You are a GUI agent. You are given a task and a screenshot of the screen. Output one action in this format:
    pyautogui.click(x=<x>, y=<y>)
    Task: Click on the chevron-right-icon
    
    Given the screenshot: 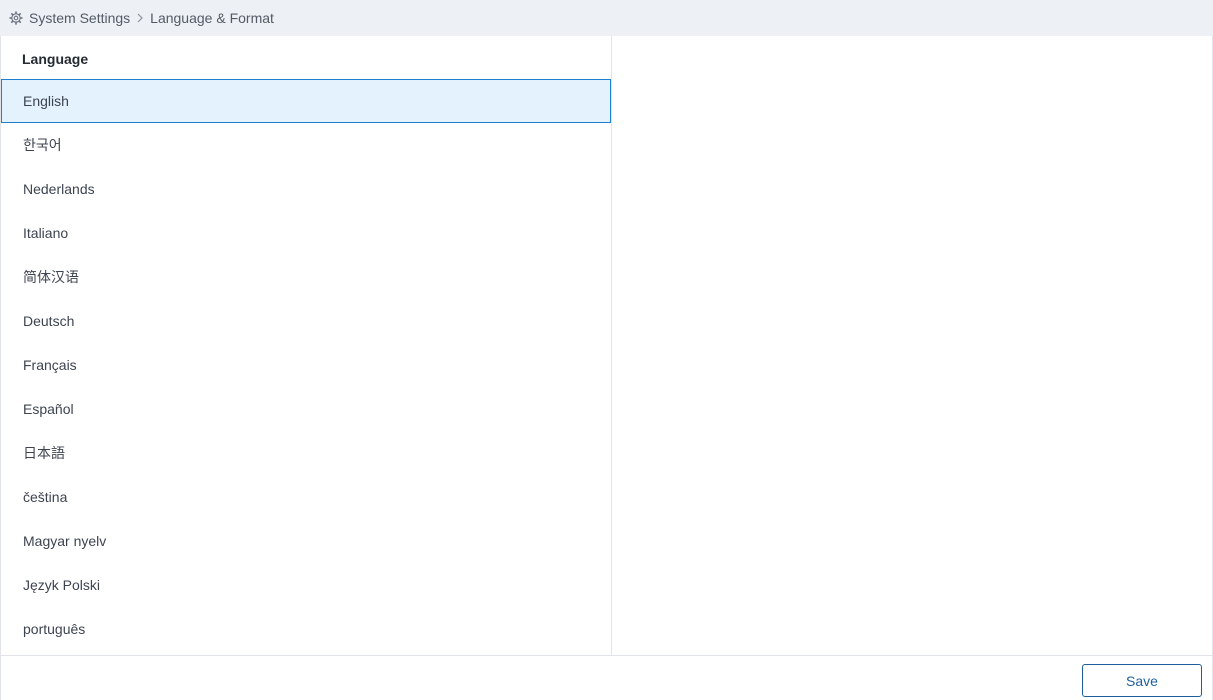 What is the action you would take?
    pyautogui.click(x=140, y=18)
    